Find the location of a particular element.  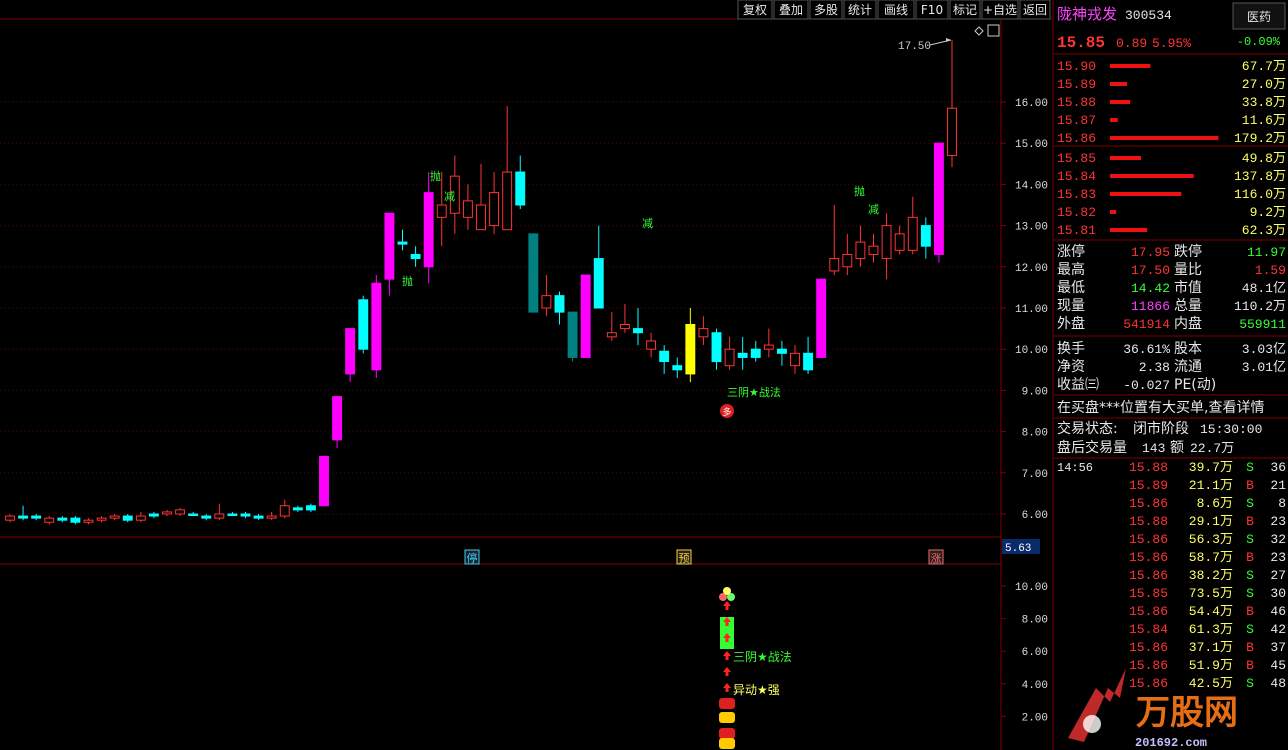

toolbar-button-8: 返回 is located at coordinates (1035, 10).